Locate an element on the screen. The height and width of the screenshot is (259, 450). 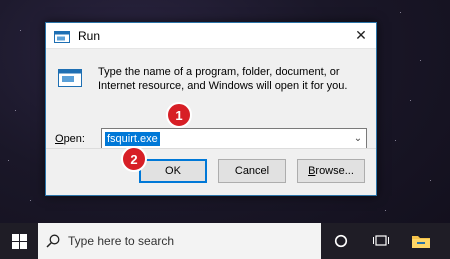
cortana-button is located at coordinates (341, 241).